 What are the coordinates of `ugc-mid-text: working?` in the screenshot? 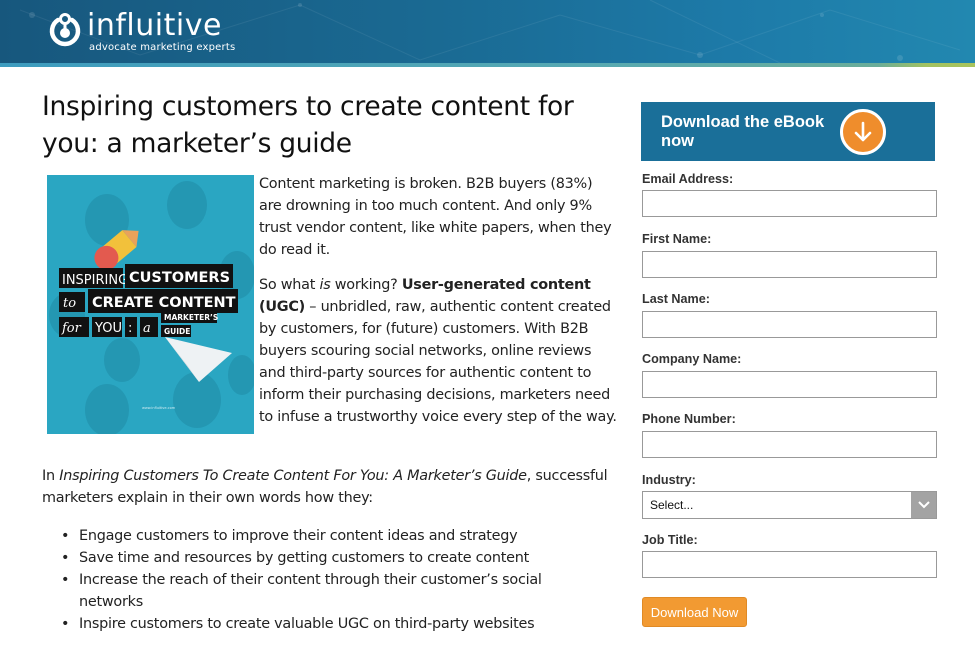 It's located at (366, 285).